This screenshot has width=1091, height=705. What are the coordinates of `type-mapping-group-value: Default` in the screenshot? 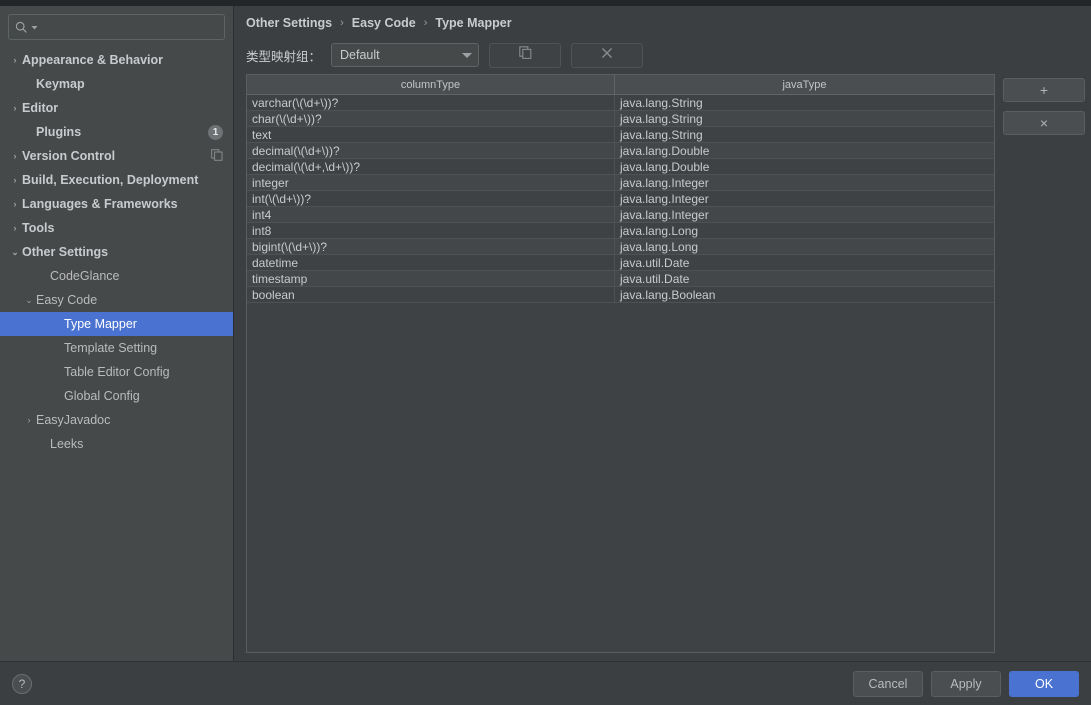 It's located at (360, 55).